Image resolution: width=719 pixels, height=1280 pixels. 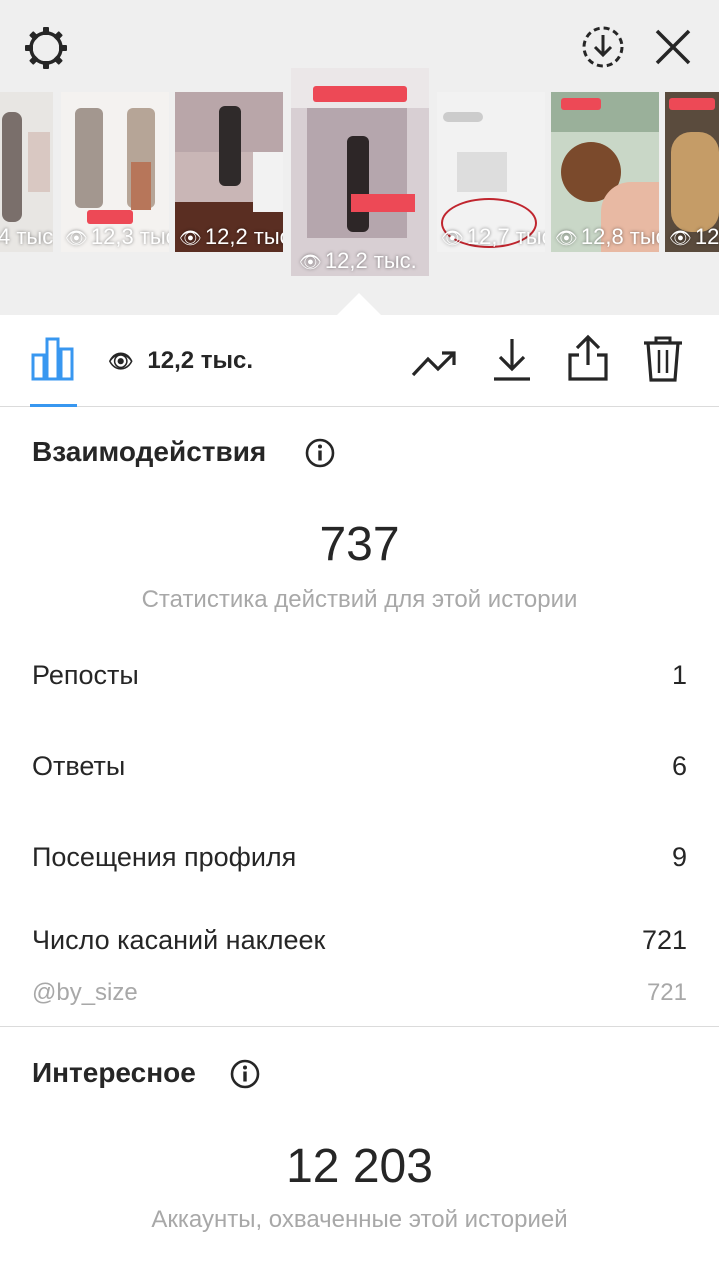 I want to click on selected-pointer, so click(x=359, y=304).